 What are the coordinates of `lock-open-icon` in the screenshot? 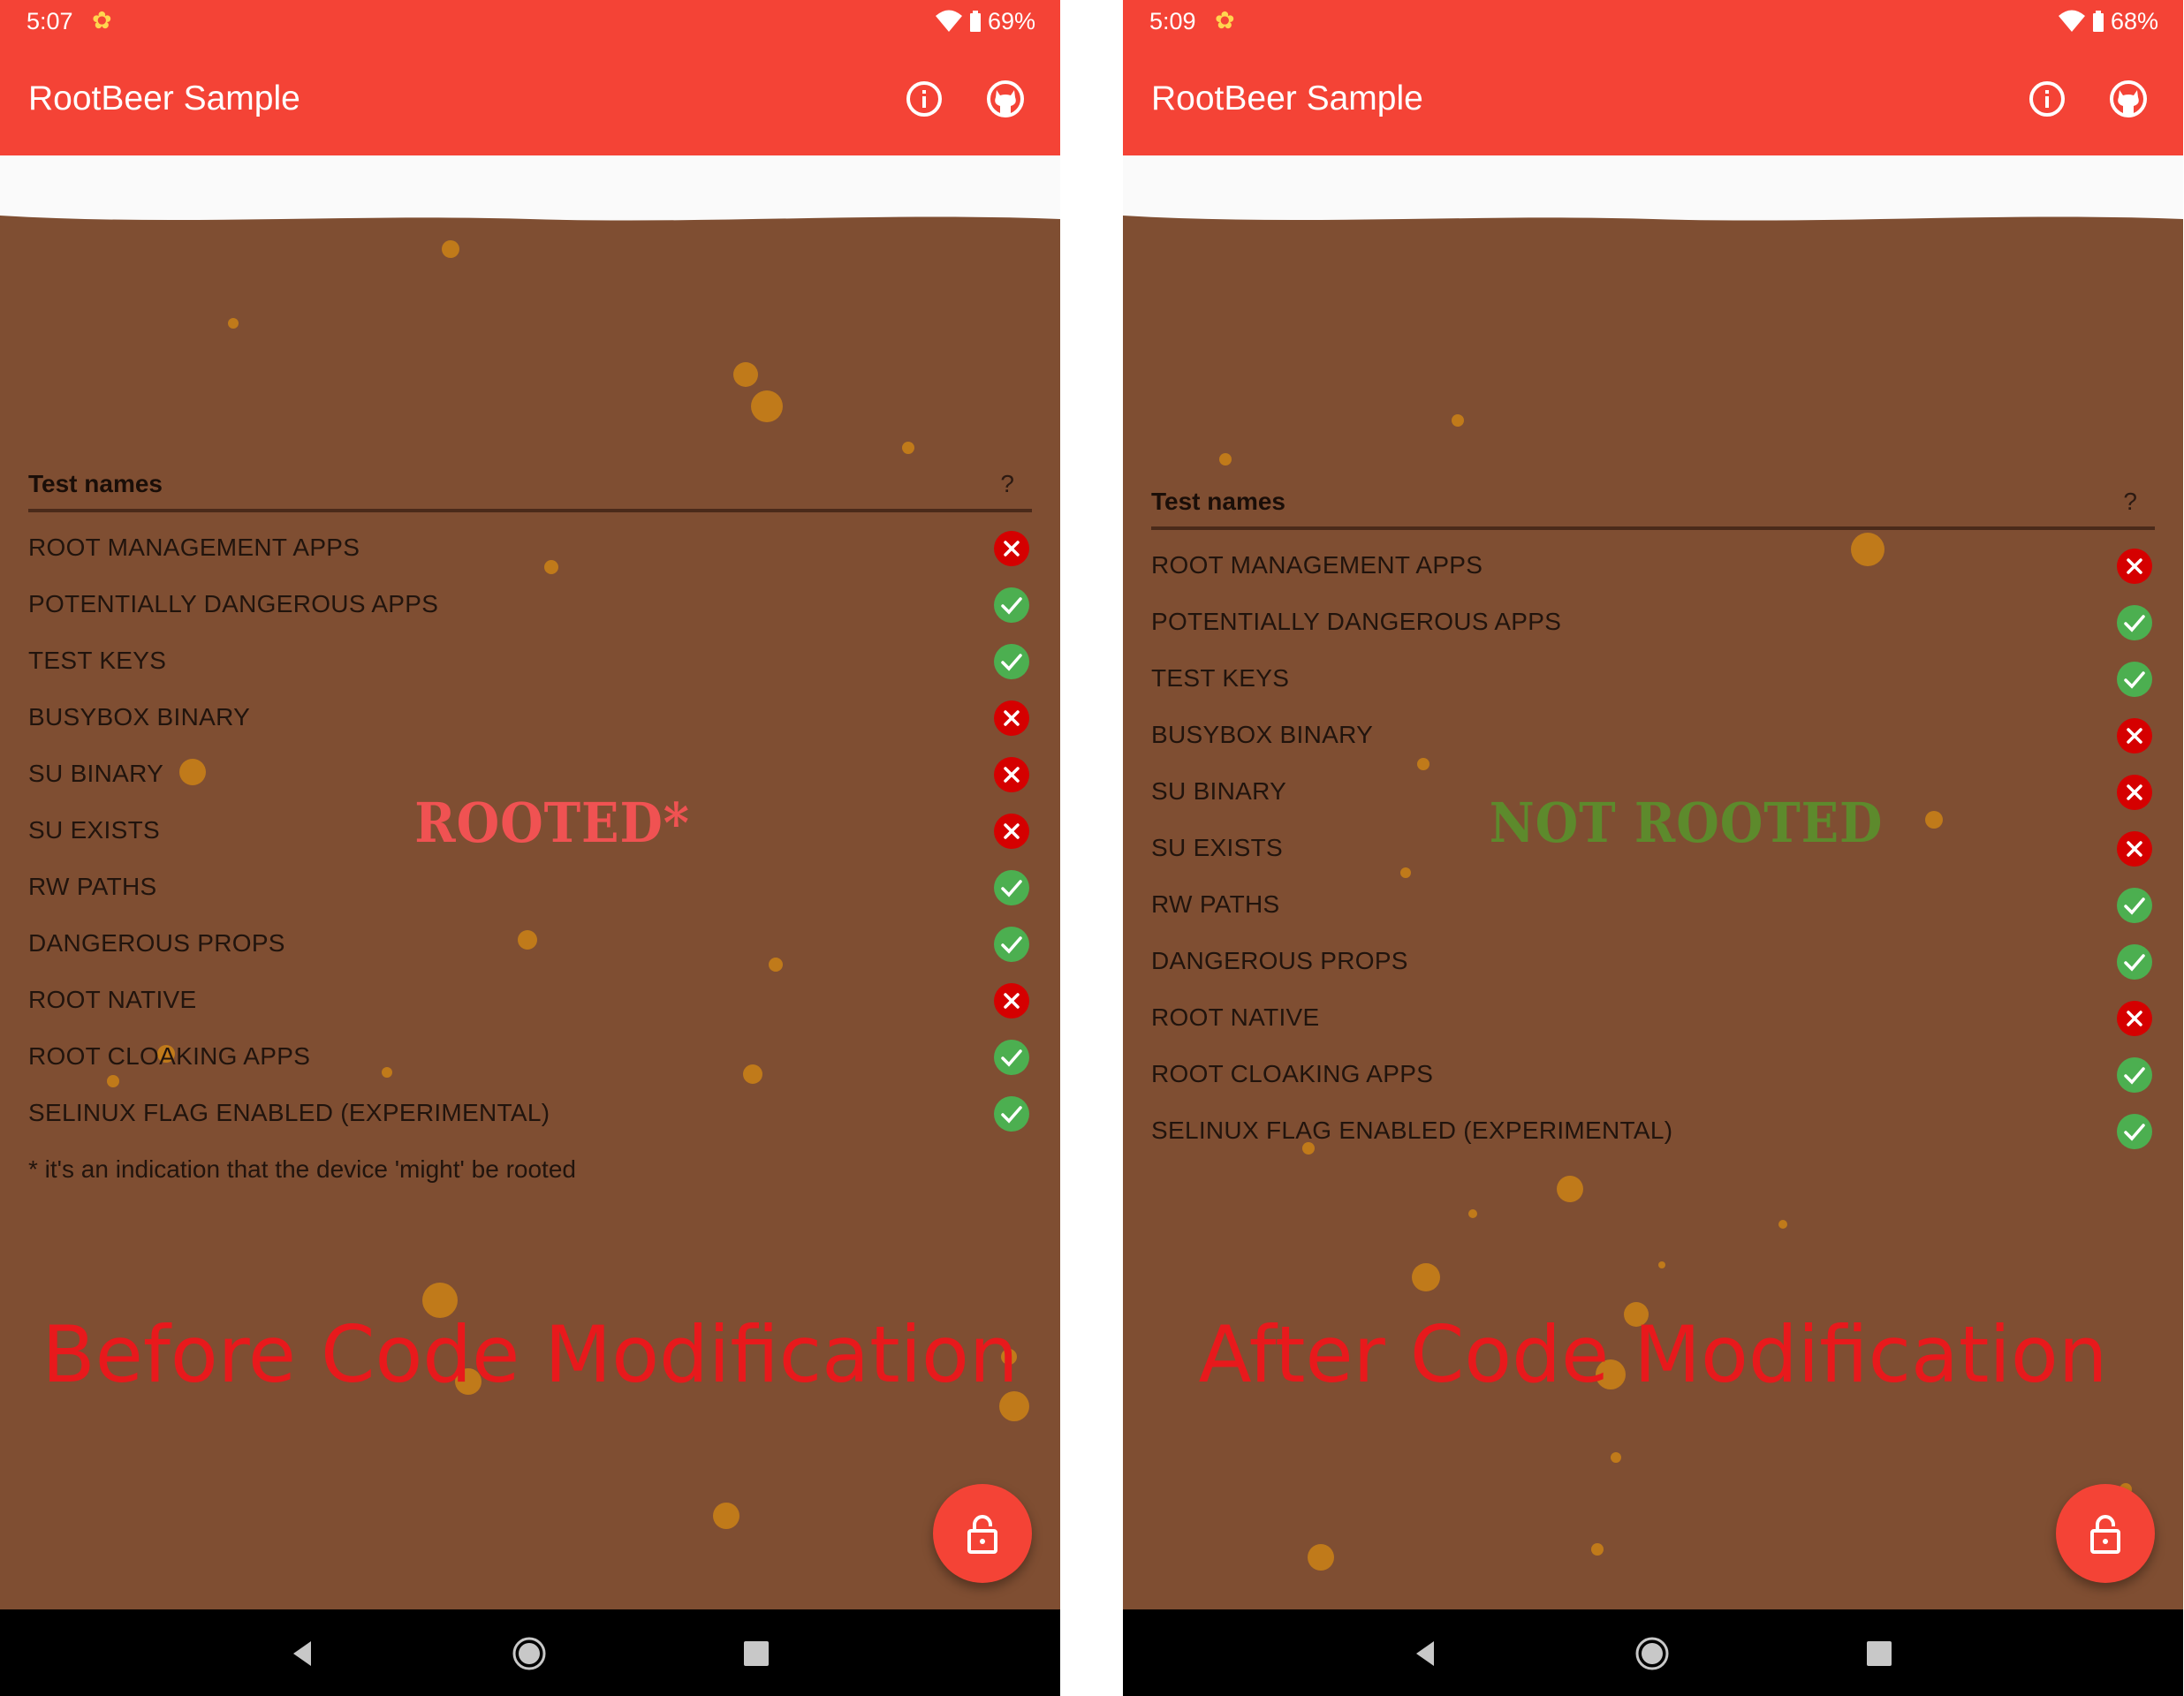 It's located at (982, 1534).